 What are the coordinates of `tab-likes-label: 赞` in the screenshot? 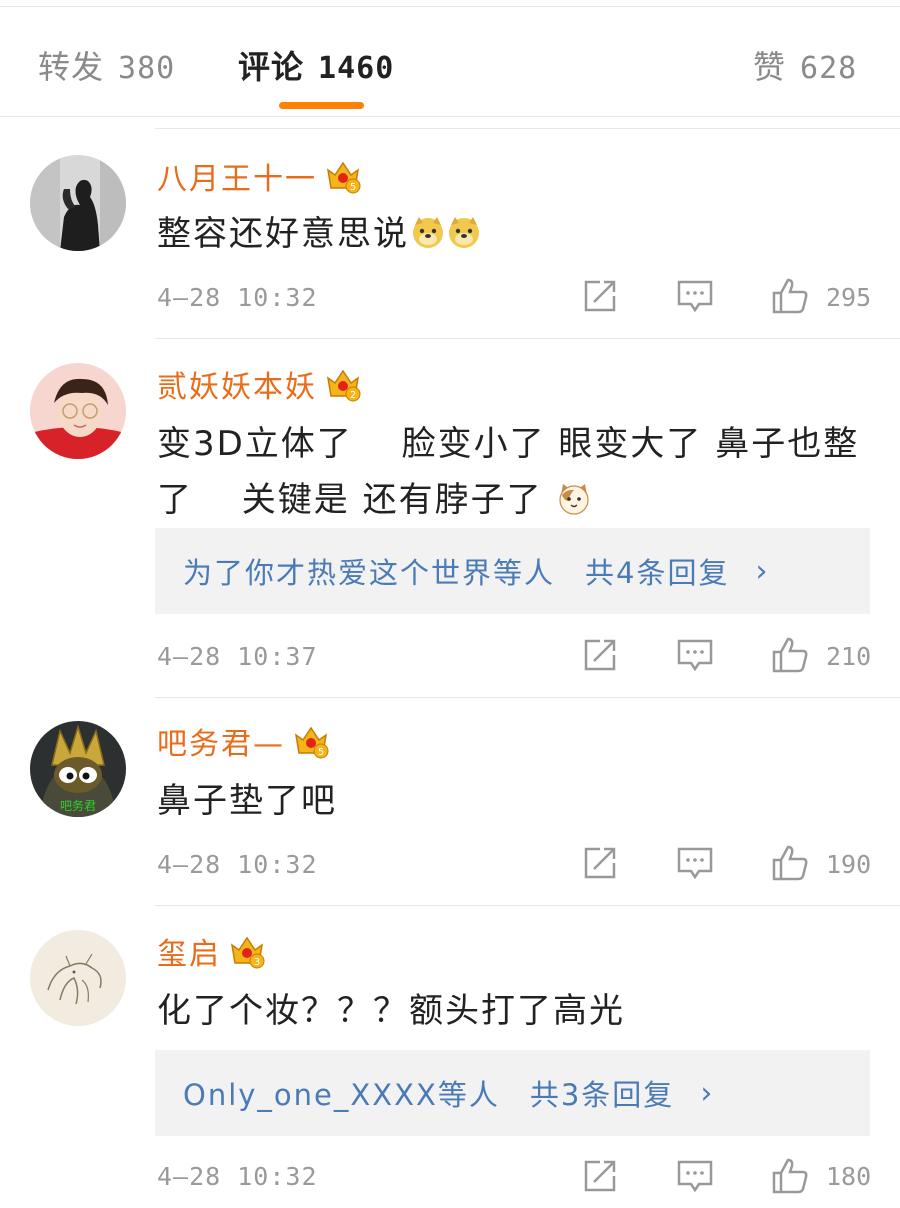 It's located at (770, 67).